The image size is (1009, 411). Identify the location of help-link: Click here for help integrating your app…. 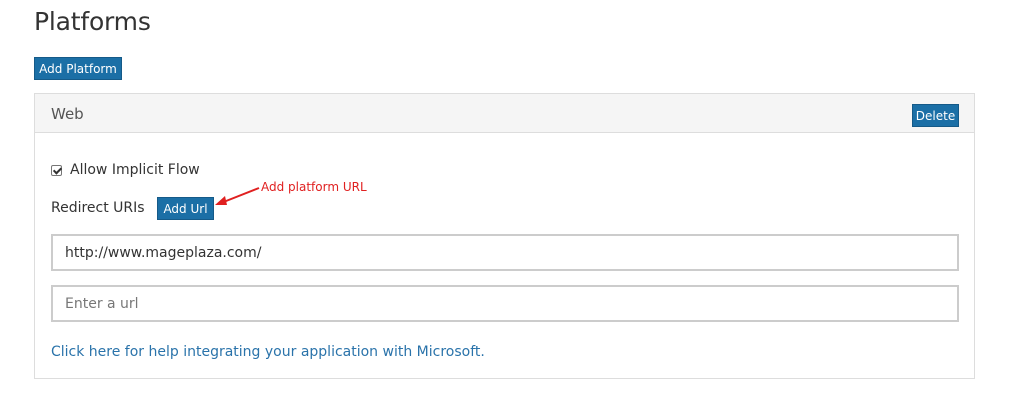
(268, 352).